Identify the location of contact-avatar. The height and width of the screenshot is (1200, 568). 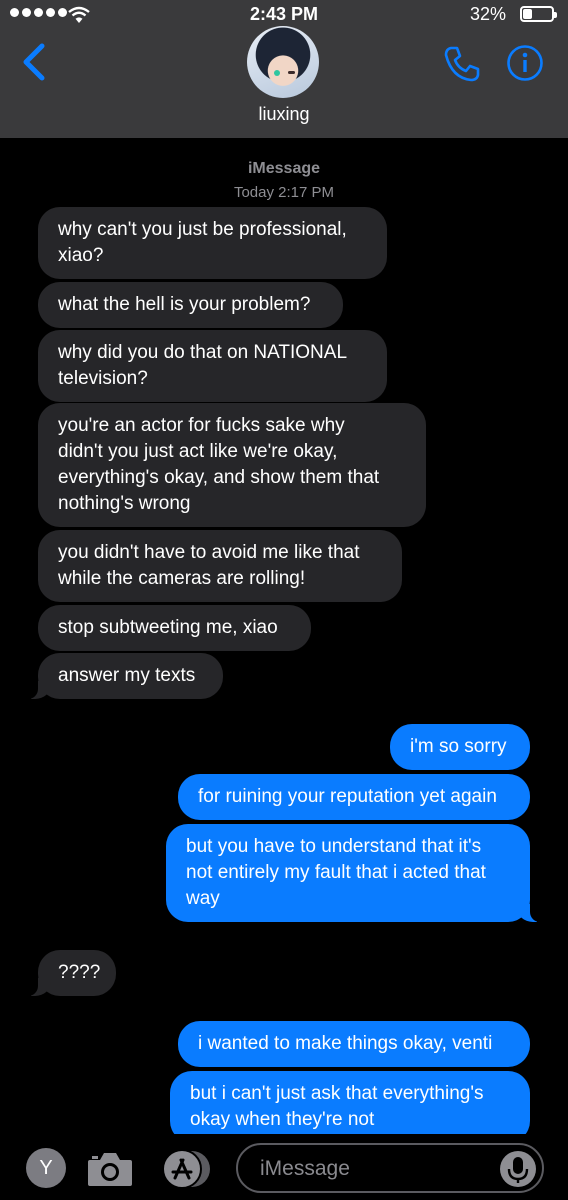
(283, 62).